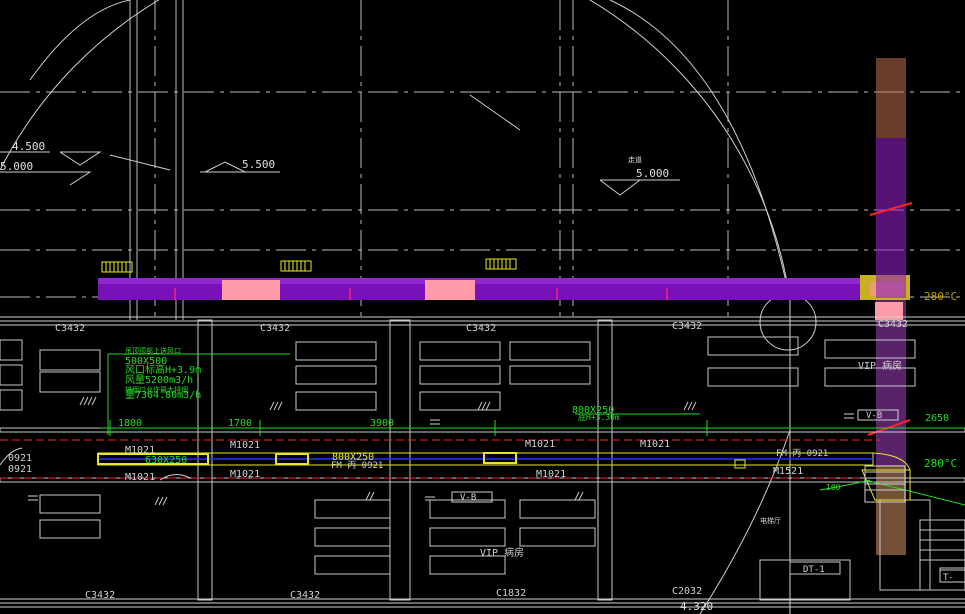 This screenshot has height=614, width=965. Describe the element at coordinates (153, 350) in the screenshot. I see `duct-note-line1: 吊顶顶部上送风口` at that location.